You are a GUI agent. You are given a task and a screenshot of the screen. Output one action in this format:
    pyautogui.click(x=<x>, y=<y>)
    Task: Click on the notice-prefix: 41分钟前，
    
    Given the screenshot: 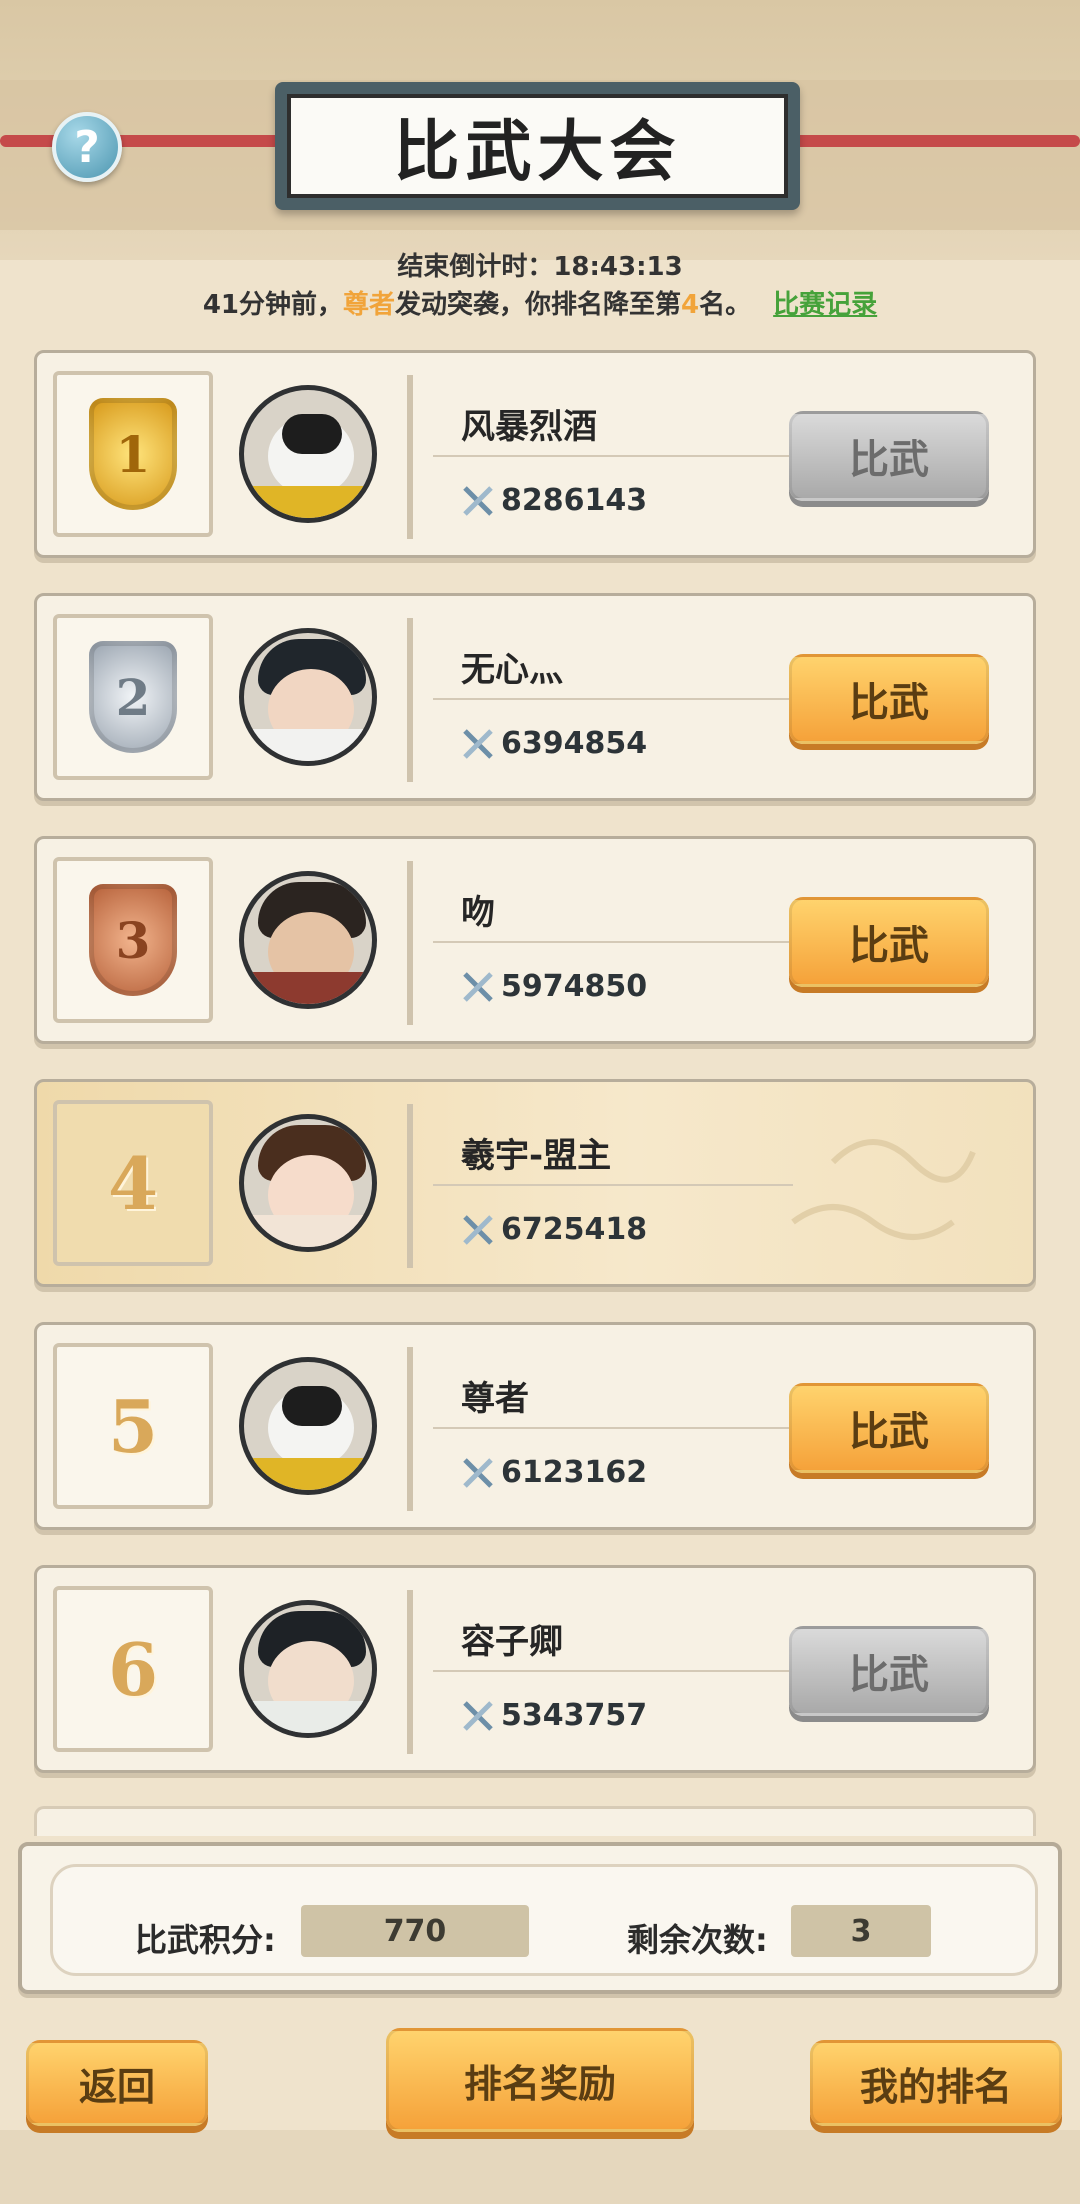 What is the action you would take?
    pyautogui.click(x=273, y=305)
    